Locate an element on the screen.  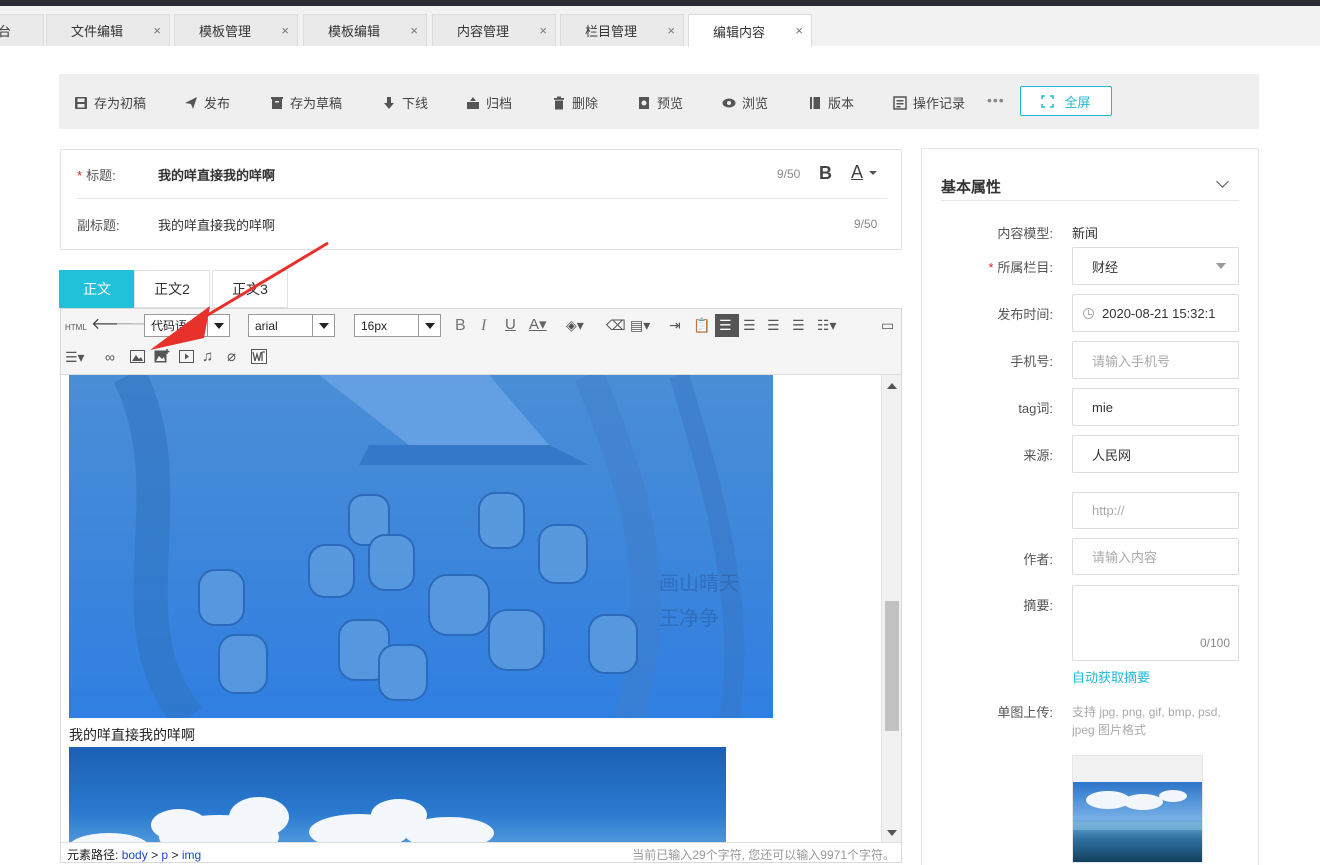
send-icon is located at coordinates (191, 102).